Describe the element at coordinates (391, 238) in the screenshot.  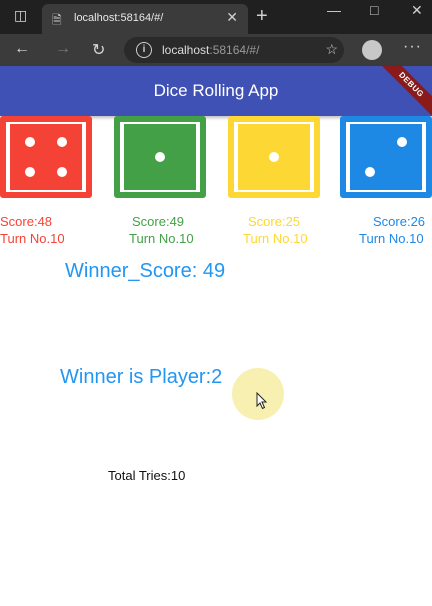
I see `player-4-turn: Turn No.10` at that location.